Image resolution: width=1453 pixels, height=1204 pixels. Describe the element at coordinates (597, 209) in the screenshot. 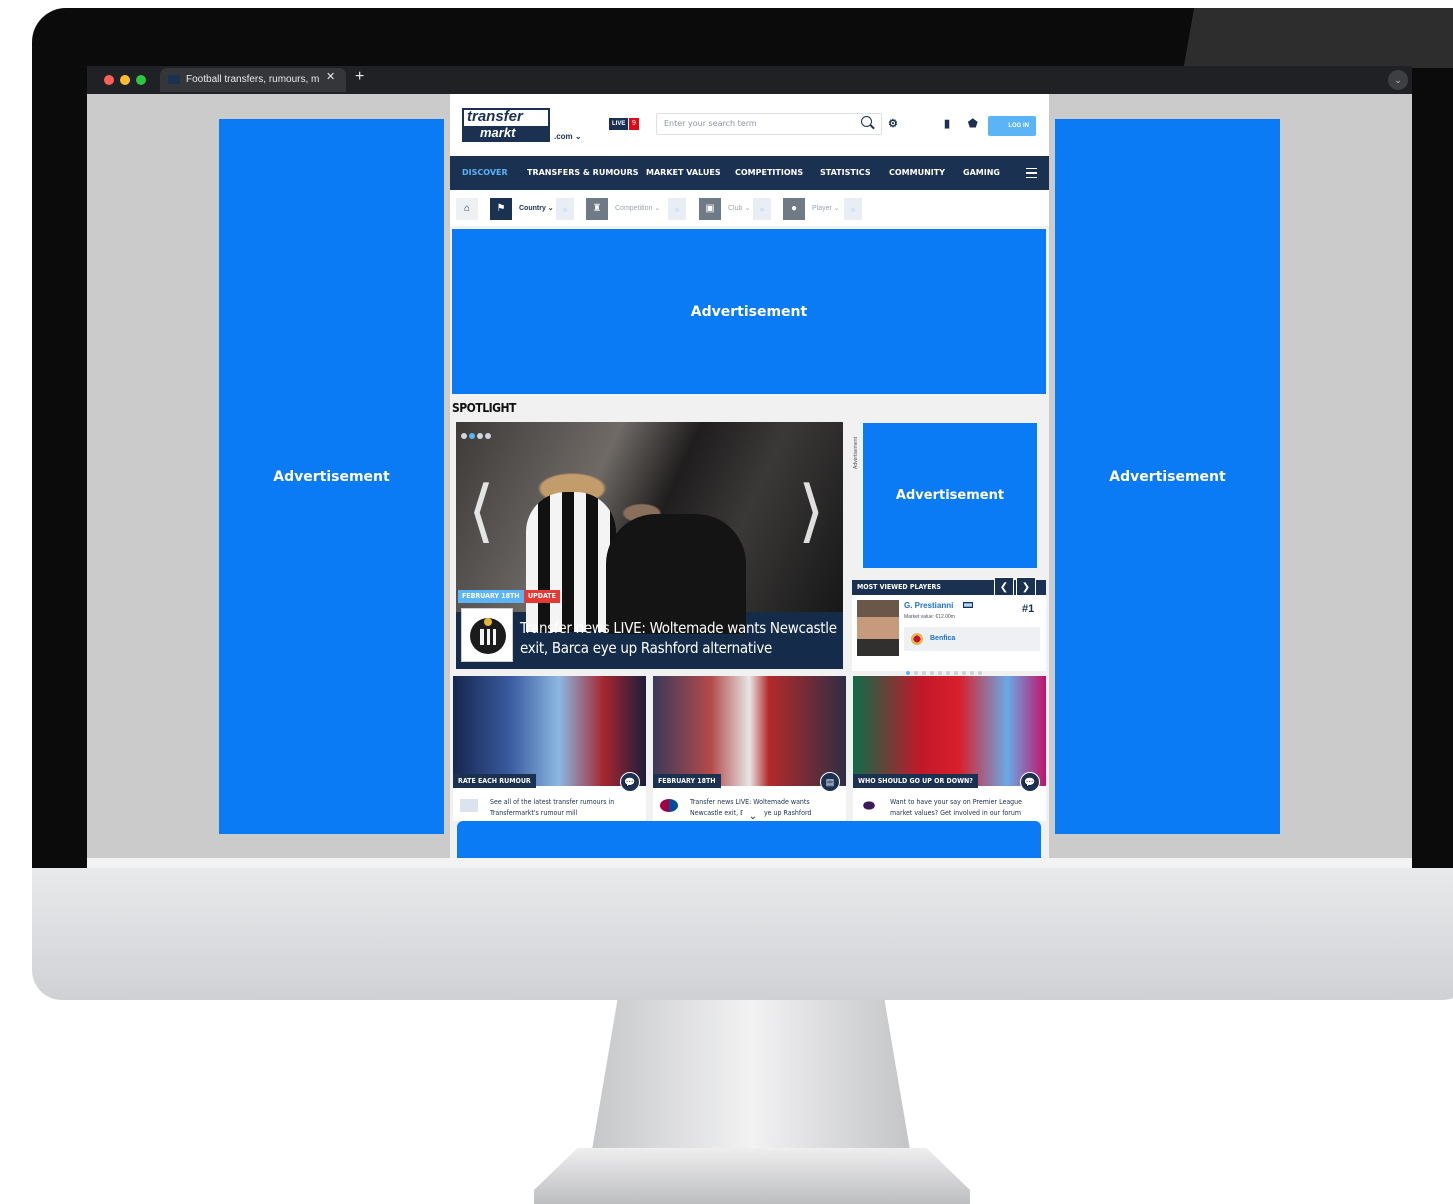

I see `trophy-icon: ♜` at that location.